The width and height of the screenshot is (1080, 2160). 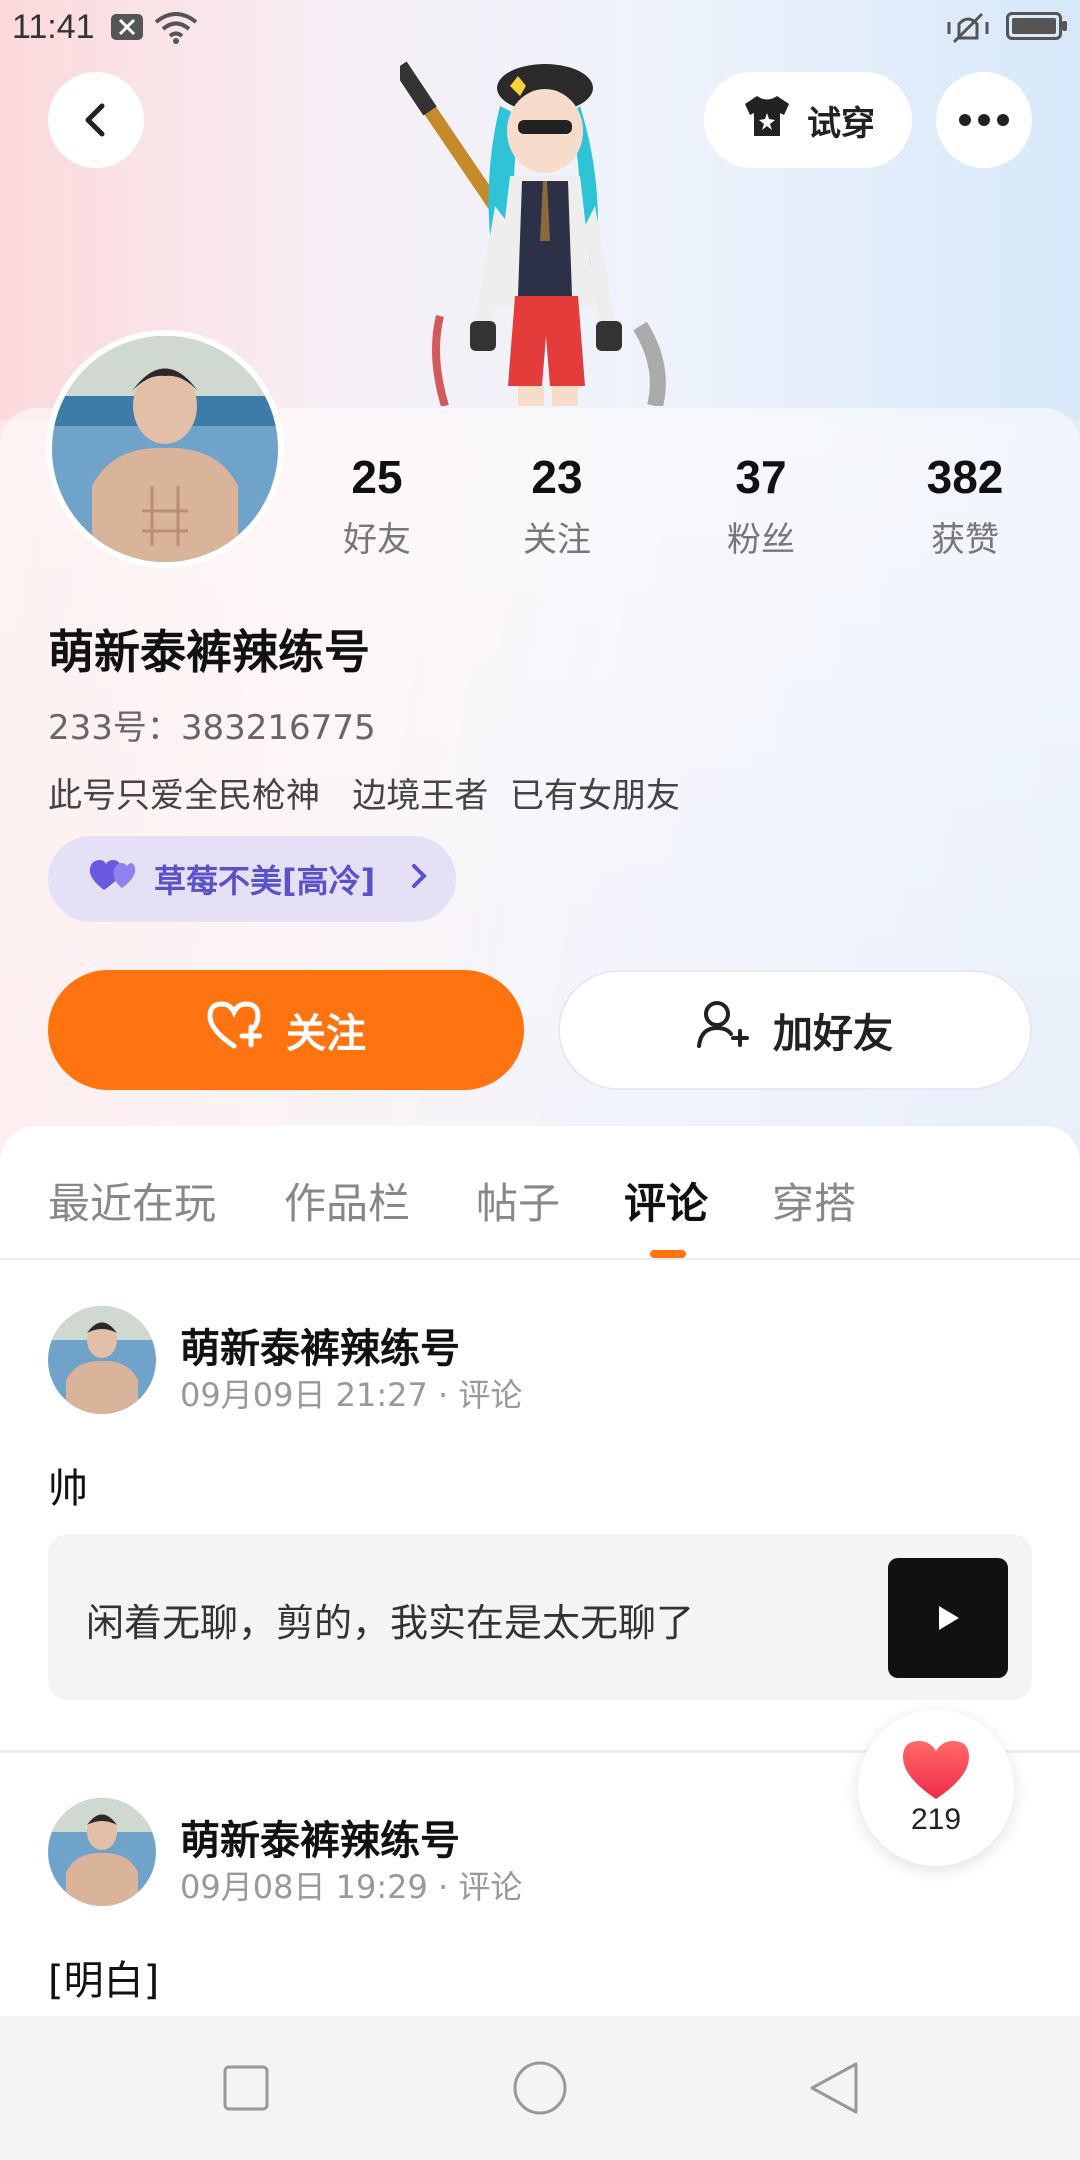 I want to click on like-count: 219, so click(x=936, y=1819).